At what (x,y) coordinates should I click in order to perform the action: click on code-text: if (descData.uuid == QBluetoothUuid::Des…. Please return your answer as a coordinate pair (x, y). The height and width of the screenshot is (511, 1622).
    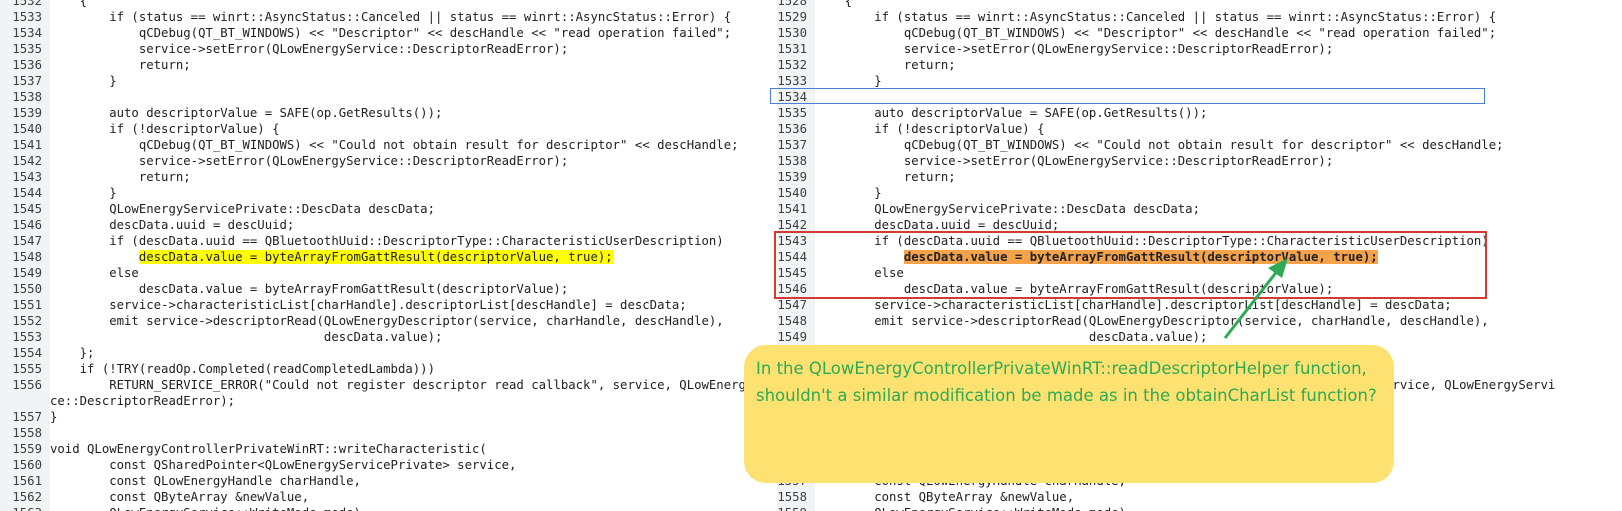
    Looking at the image, I should click on (387, 241).